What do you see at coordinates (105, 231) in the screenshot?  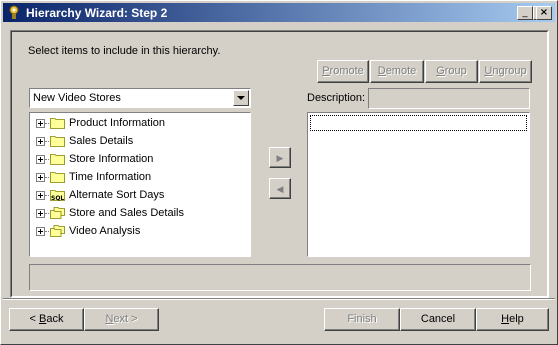 I see `tree-item-label: Video Analysis` at bounding box center [105, 231].